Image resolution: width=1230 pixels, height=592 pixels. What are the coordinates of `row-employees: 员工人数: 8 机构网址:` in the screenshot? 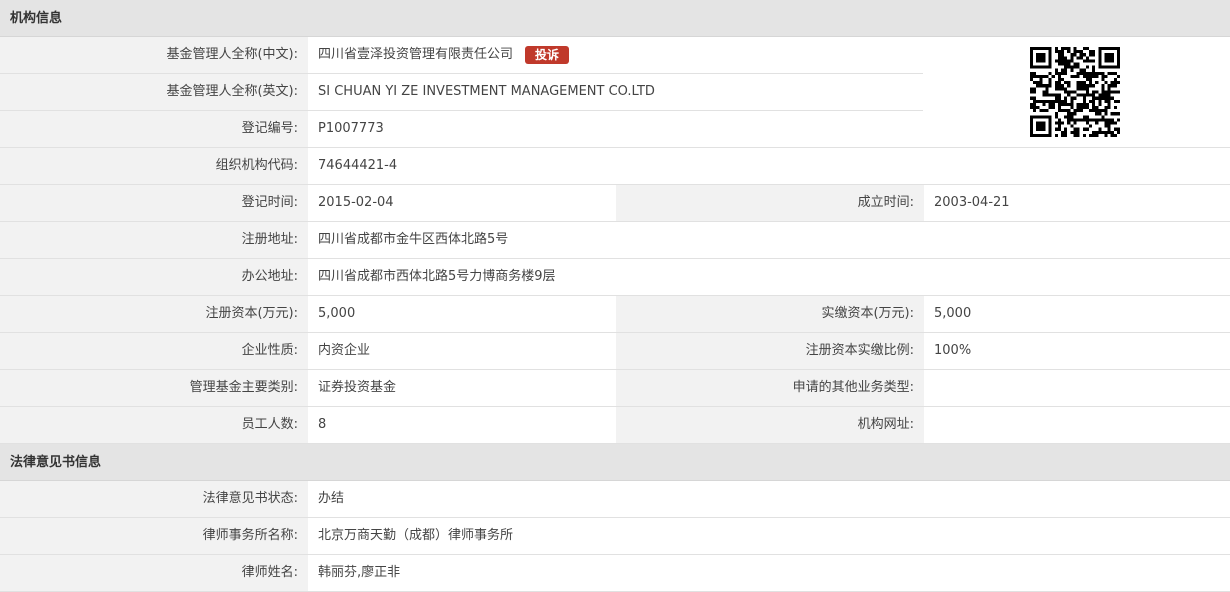 It's located at (615, 425).